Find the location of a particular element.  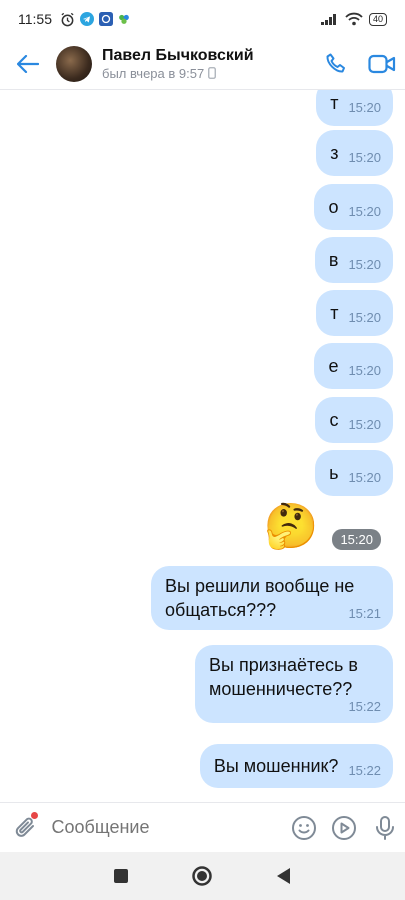

status-time: 11:55 is located at coordinates (35, 19).